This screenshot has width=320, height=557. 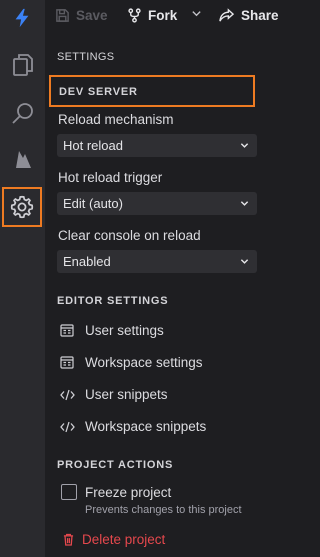 I want to click on delete-project-label: Delete project, so click(x=124, y=539).